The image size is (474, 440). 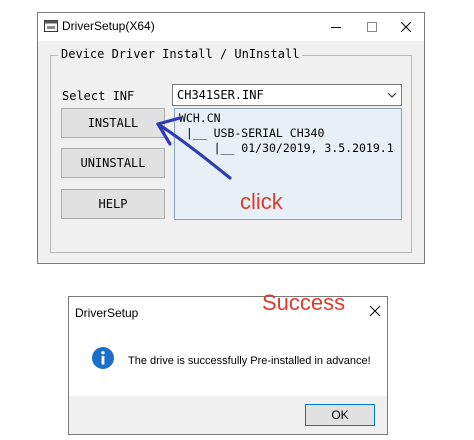 What do you see at coordinates (375, 311) in the screenshot?
I see `dialog-close-icon` at bounding box center [375, 311].